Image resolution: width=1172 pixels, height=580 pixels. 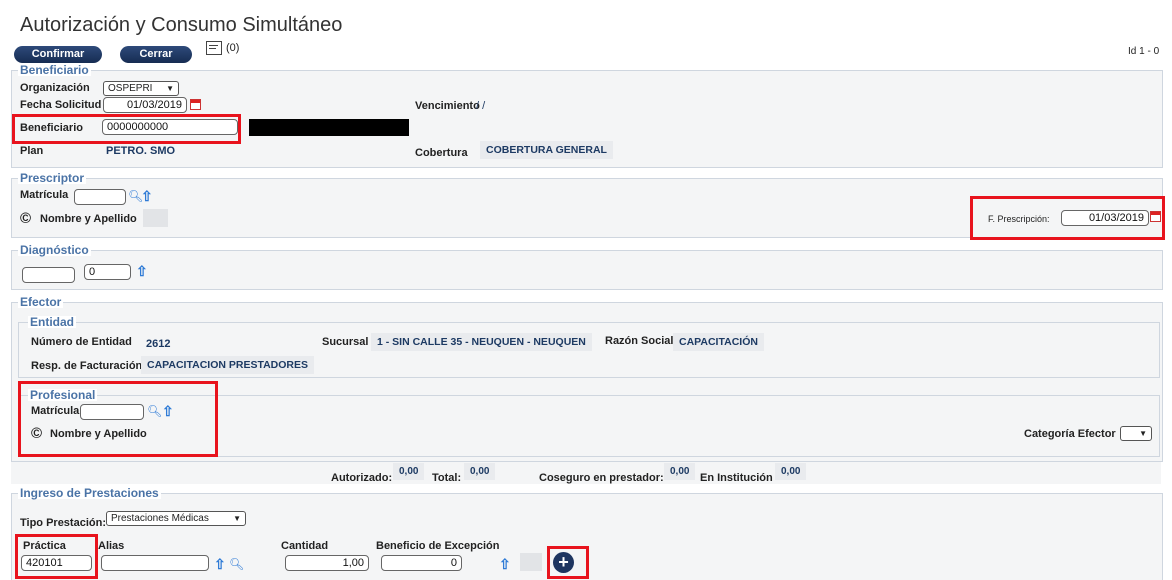 What do you see at coordinates (181, 25) in the screenshot?
I see `page-title: Autorización y Consumo Simultáneo` at bounding box center [181, 25].